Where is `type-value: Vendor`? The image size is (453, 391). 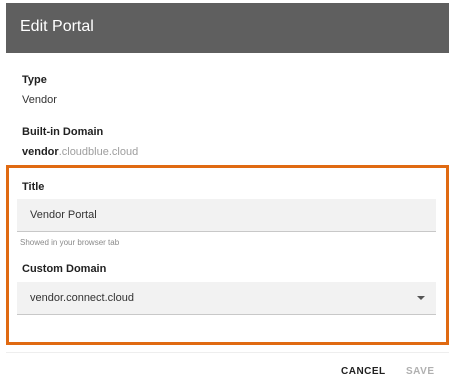 type-value: Vendor is located at coordinates (39, 100).